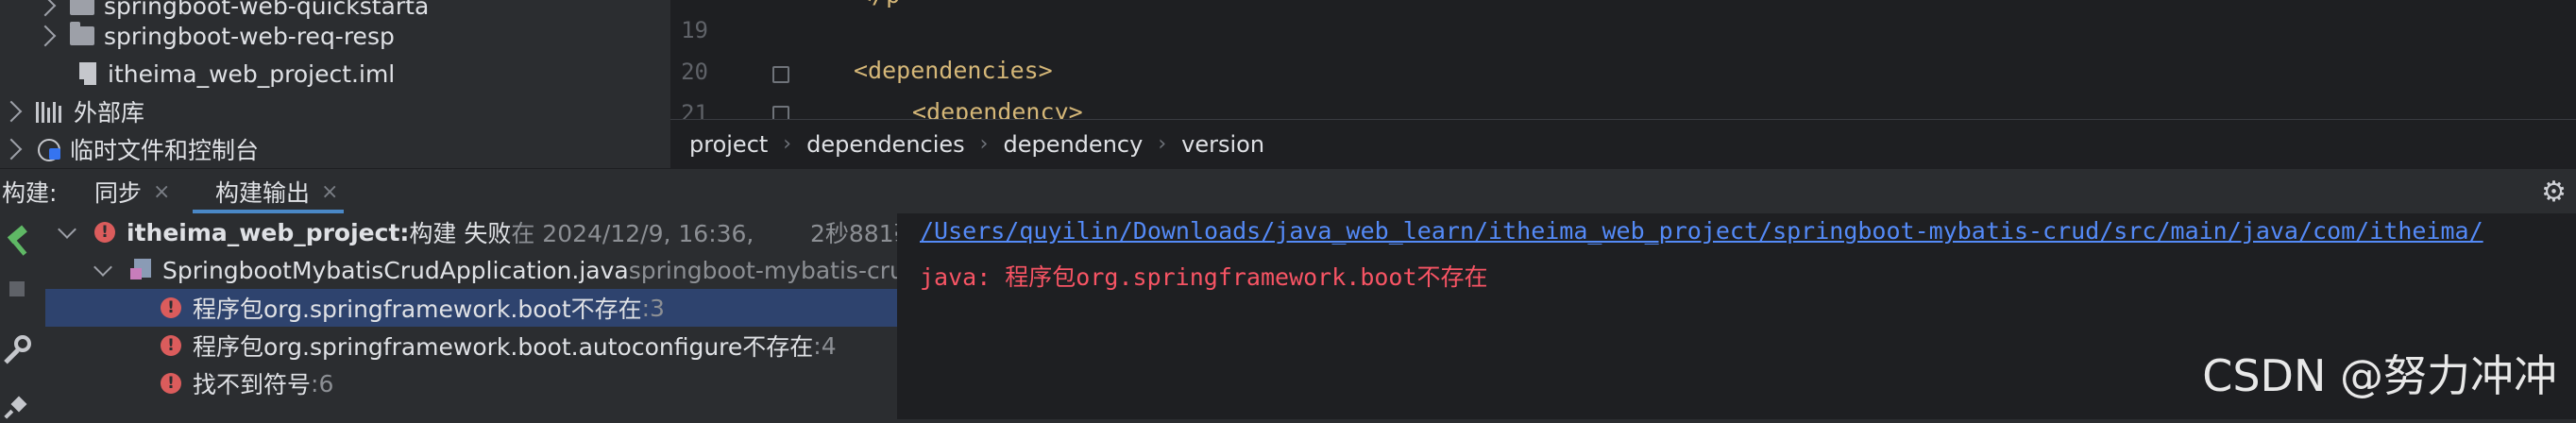 The width and height of the screenshot is (2576, 423). What do you see at coordinates (2379, 375) in the screenshot?
I see `watermark: CSDN @努力冲冲` at bounding box center [2379, 375].